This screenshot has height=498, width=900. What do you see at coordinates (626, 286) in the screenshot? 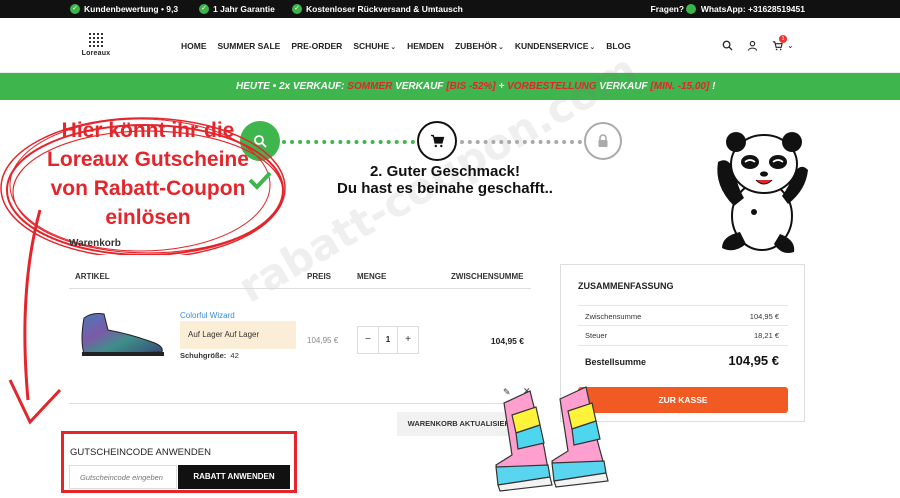
I see `summary-title: ZUSAMMENFASSUNG` at bounding box center [626, 286].